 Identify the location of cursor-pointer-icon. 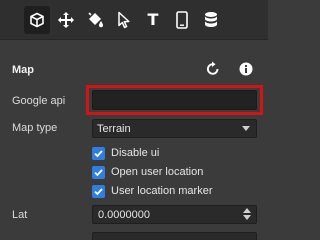
(124, 20).